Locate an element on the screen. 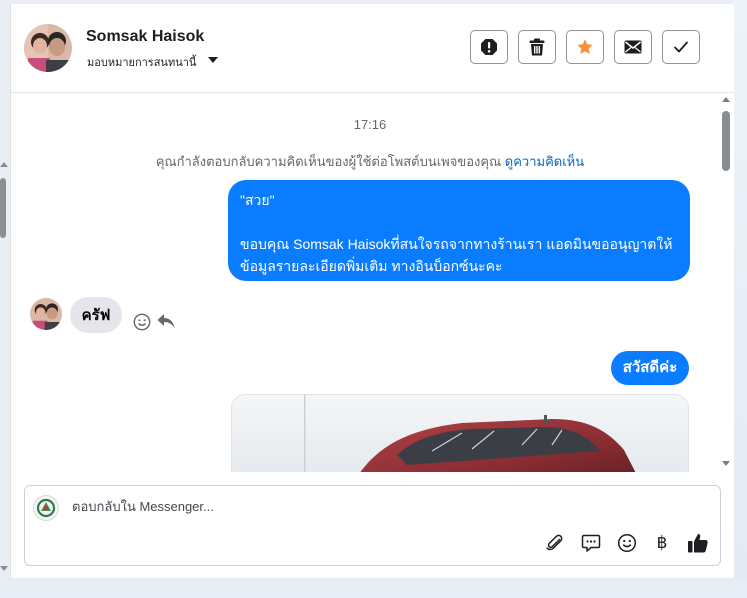 The image size is (747, 598). delete-button is located at coordinates (537, 47).